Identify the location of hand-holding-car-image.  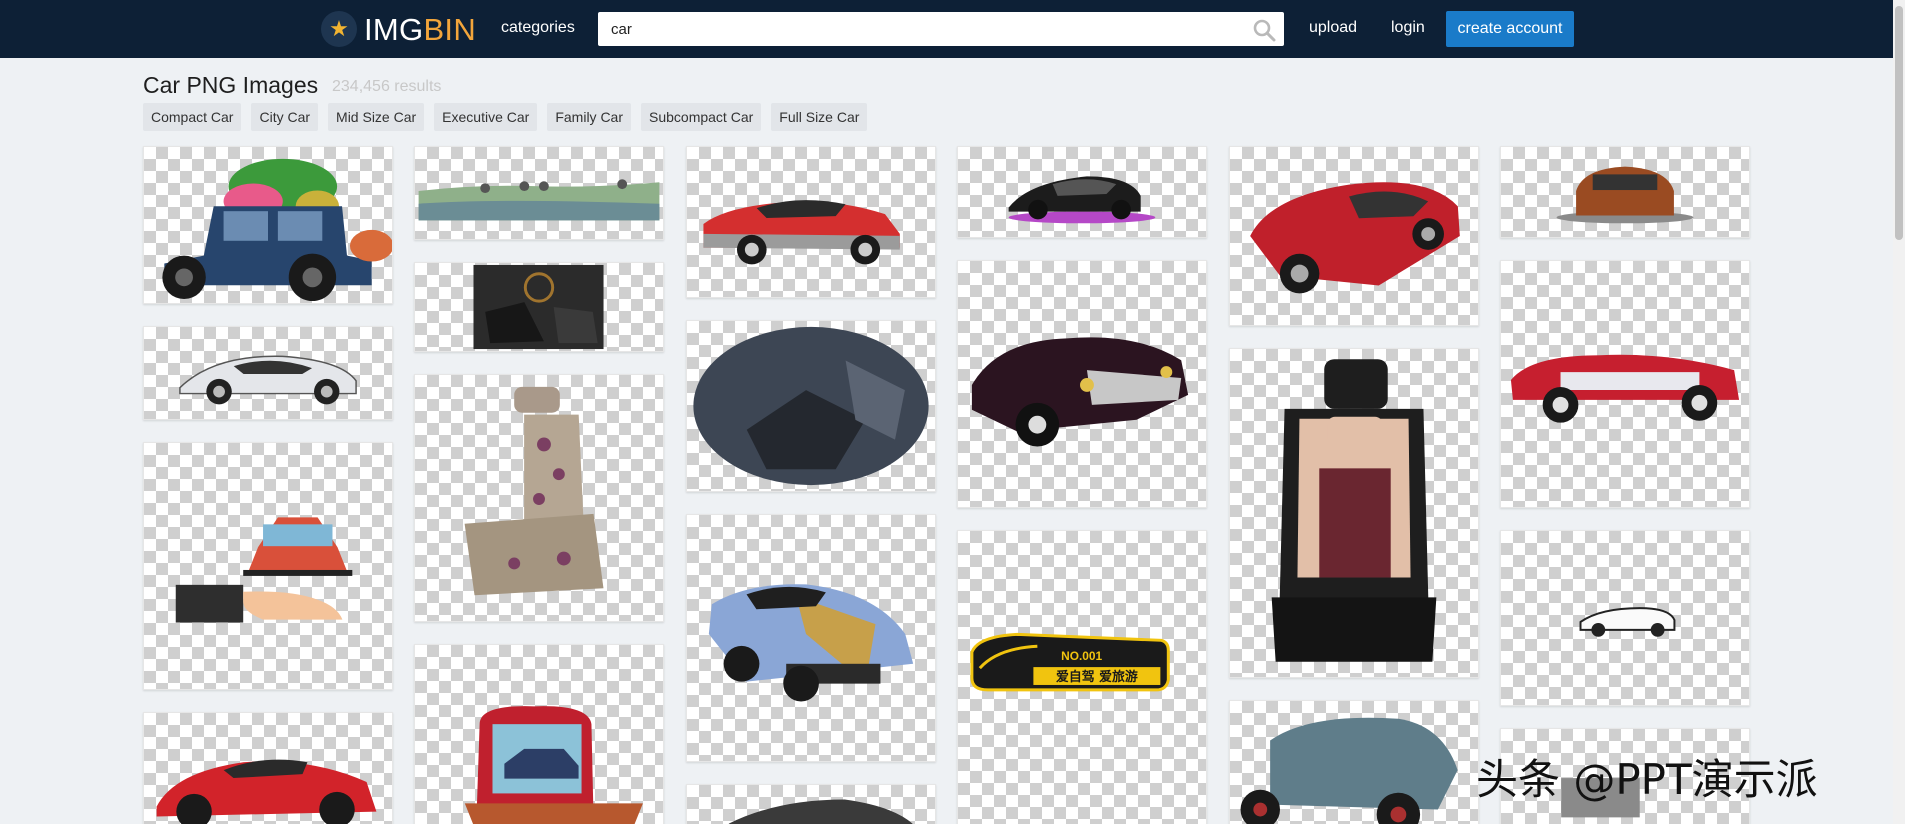
(264, 570).